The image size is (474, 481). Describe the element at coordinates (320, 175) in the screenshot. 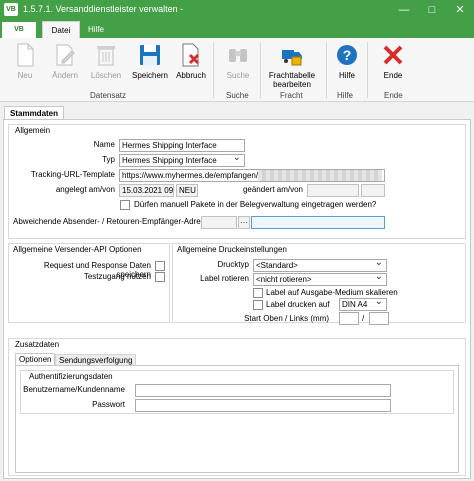

I see `masked-text` at that location.